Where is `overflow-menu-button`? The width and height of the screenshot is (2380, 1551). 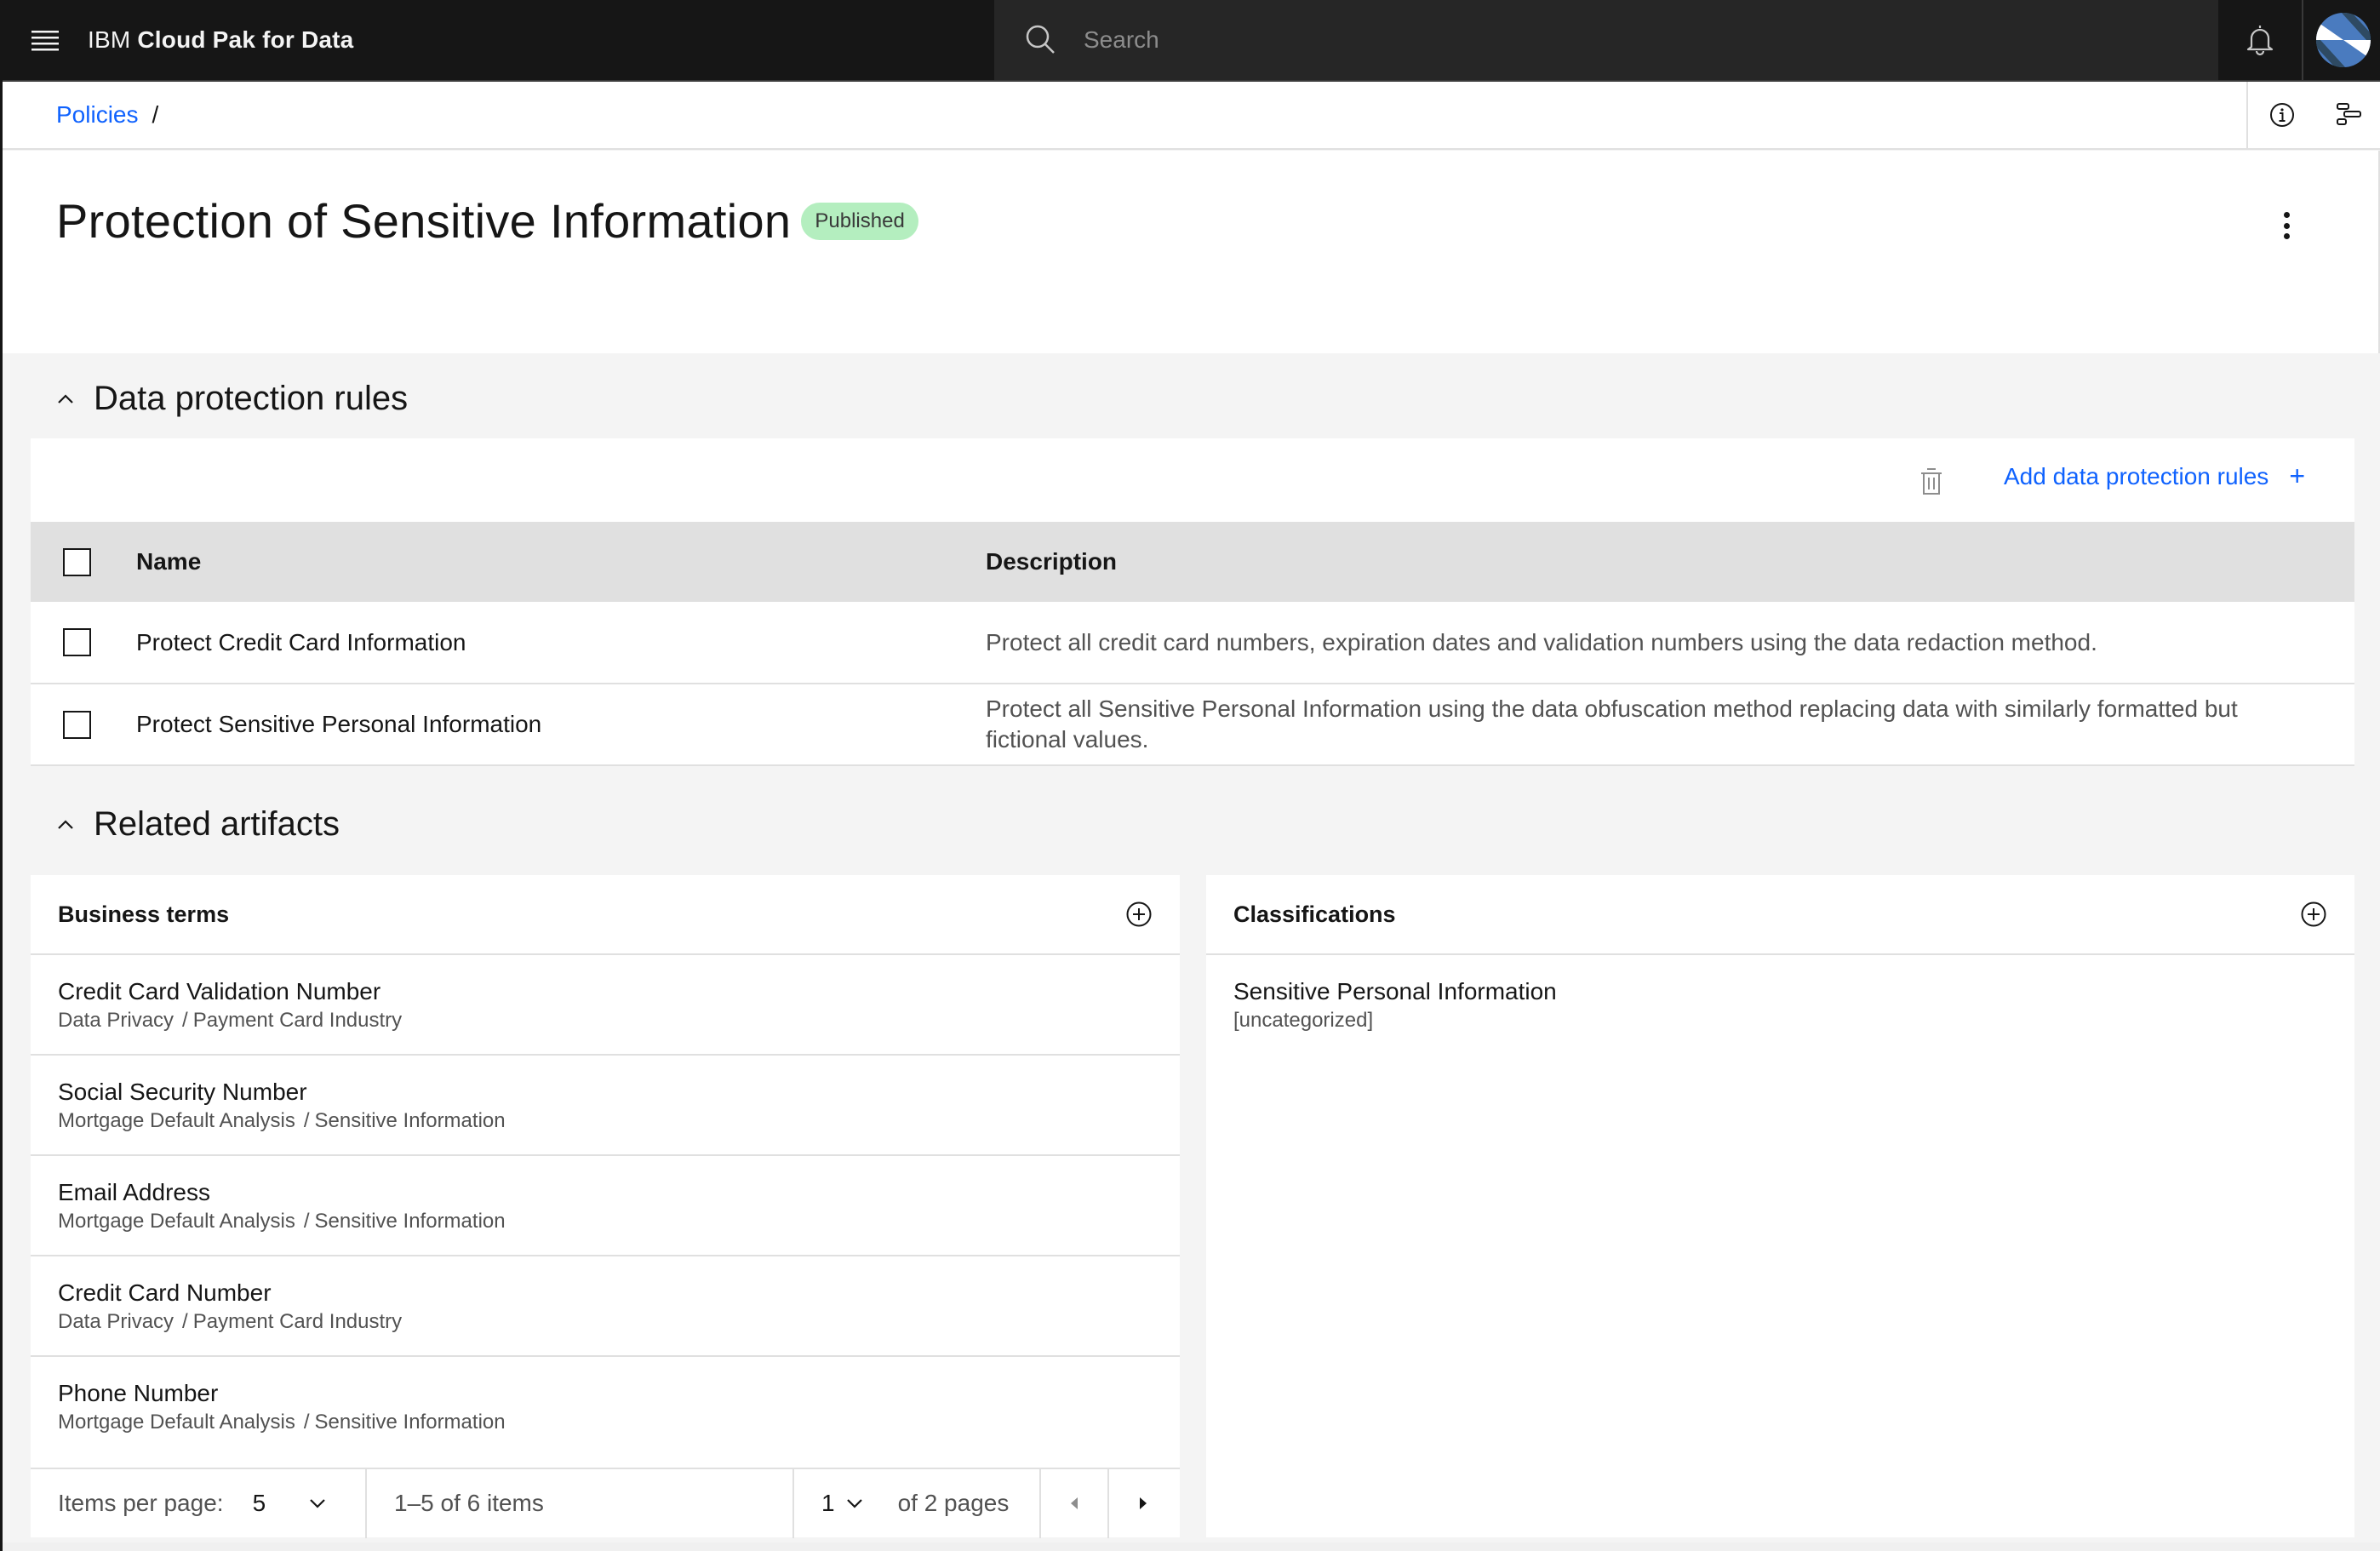
overflow-menu-button is located at coordinates (2286, 225).